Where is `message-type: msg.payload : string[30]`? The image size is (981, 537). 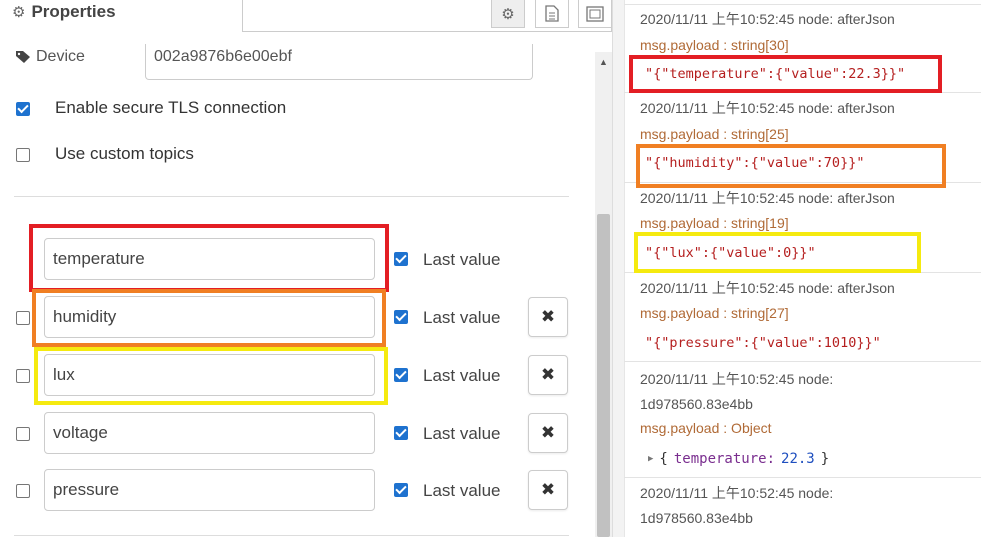
message-type: msg.payload : string[30] is located at coordinates (714, 45).